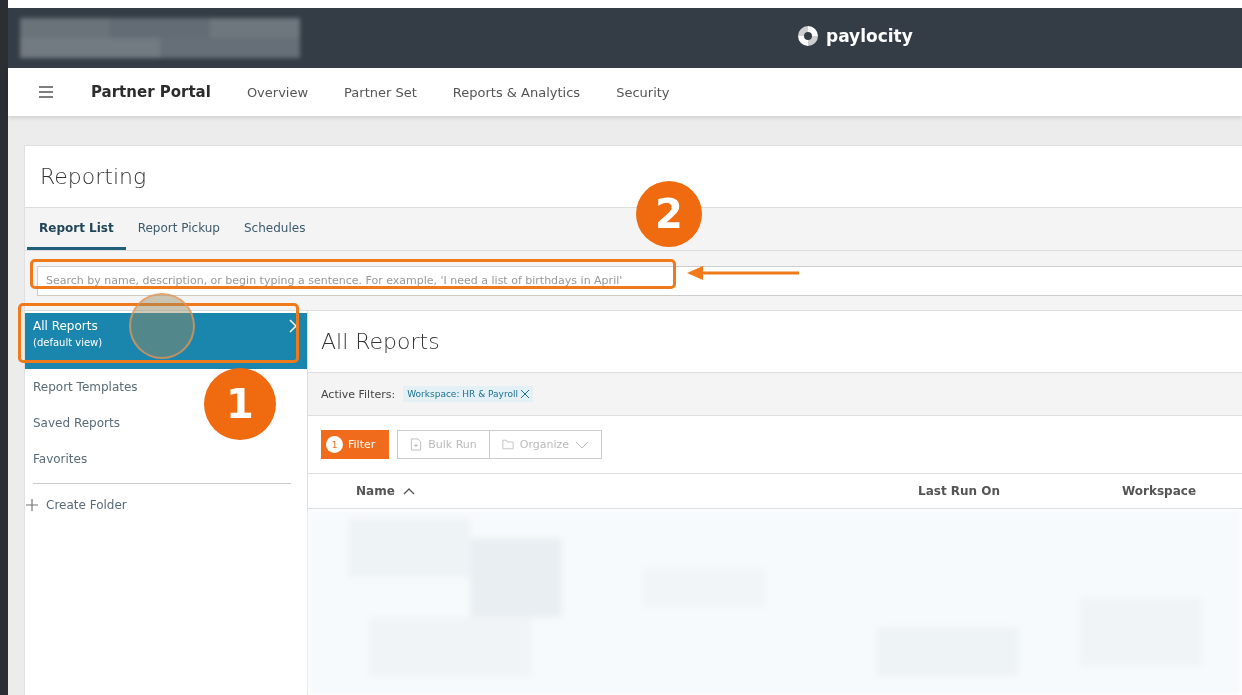 This screenshot has height=695, width=1242. I want to click on nav-link: Security, so click(643, 92).